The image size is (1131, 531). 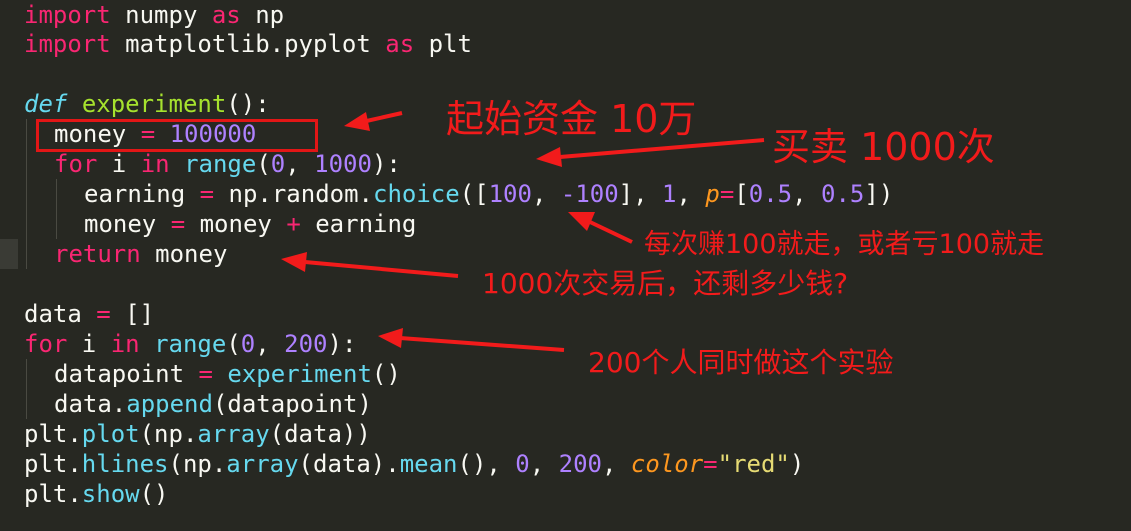 What do you see at coordinates (883, 147) in the screenshot?
I see `annotation-trades: 买卖 1000次` at bounding box center [883, 147].